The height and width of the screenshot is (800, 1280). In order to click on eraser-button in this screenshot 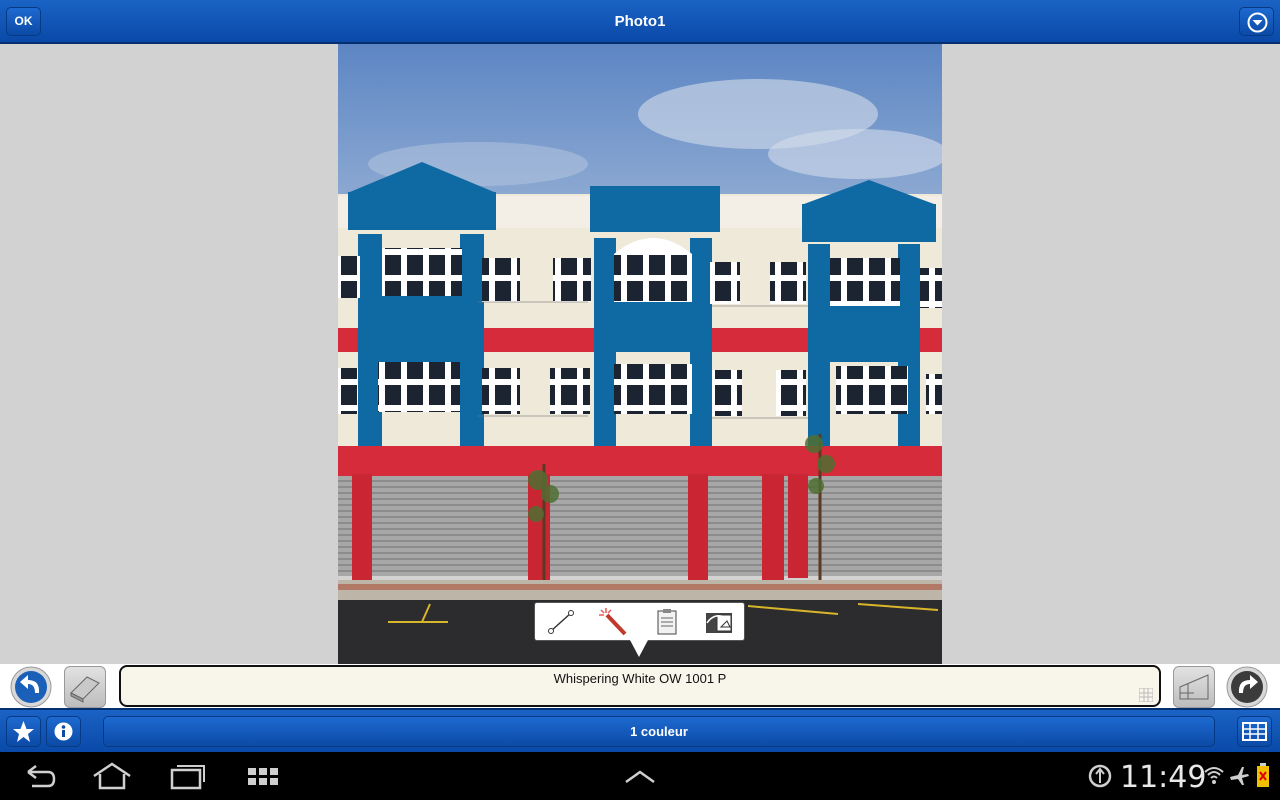, I will do `click(85, 687)`.